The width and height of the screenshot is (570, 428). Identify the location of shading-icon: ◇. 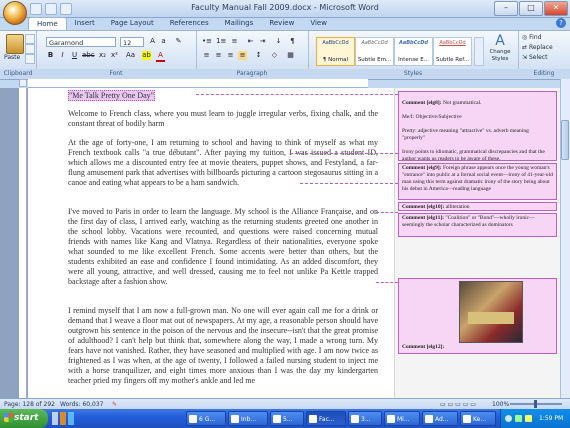
(274, 55).